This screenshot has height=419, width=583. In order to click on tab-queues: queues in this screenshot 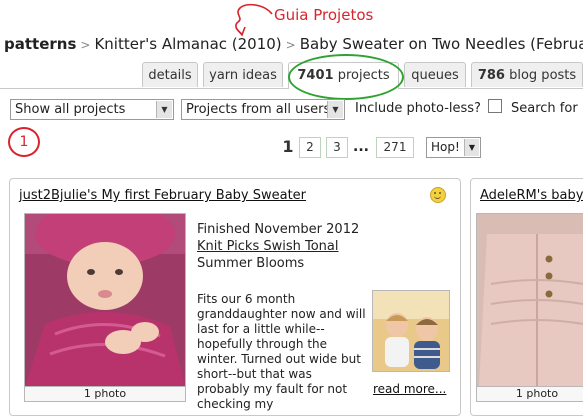, I will do `click(435, 74)`.